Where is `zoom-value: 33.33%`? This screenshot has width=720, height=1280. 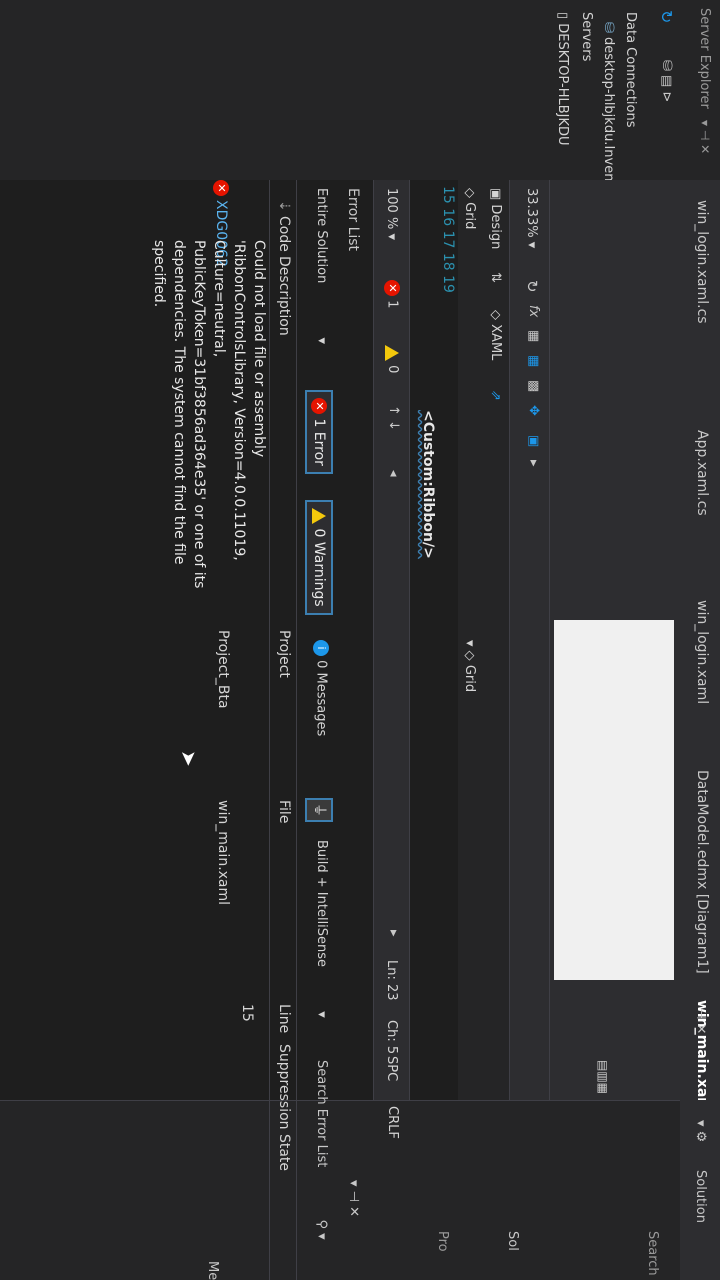 zoom-value: 33.33% is located at coordinates (531, 213).